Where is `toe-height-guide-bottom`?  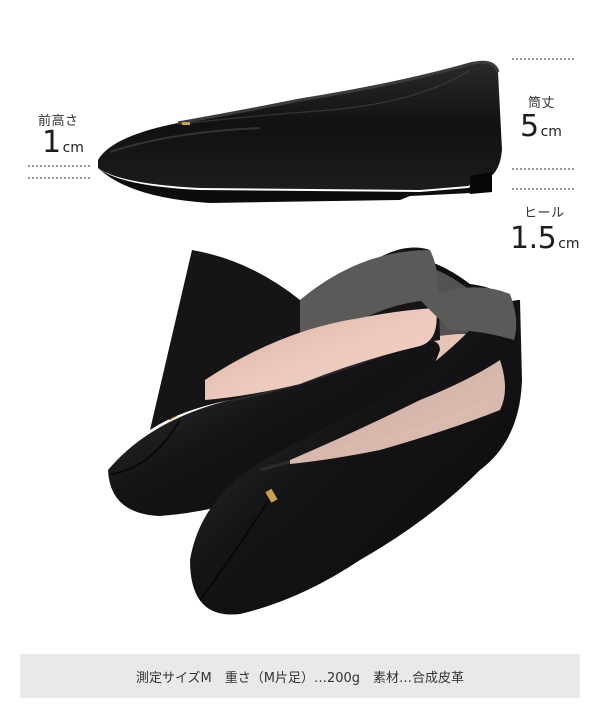 toe-height-guide-bottom is located at coordinates (59, 178).